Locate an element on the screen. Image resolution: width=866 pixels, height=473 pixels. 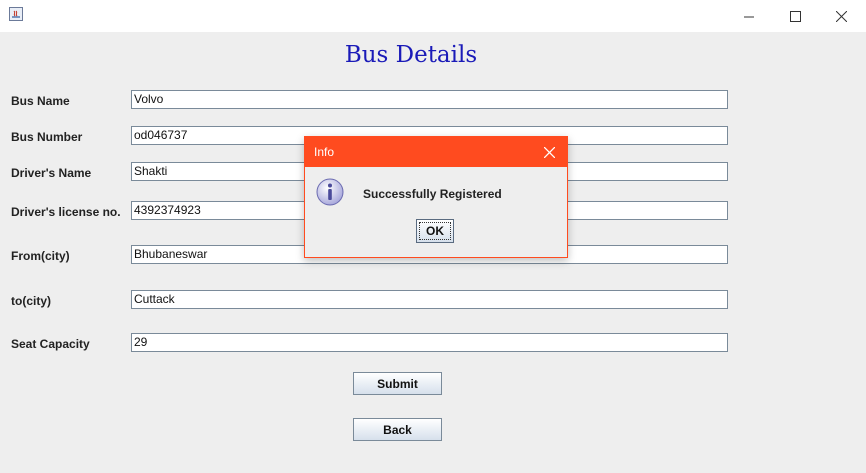
info-dialog: Info Successfully Registered OK is located at coordinates (436, 197).